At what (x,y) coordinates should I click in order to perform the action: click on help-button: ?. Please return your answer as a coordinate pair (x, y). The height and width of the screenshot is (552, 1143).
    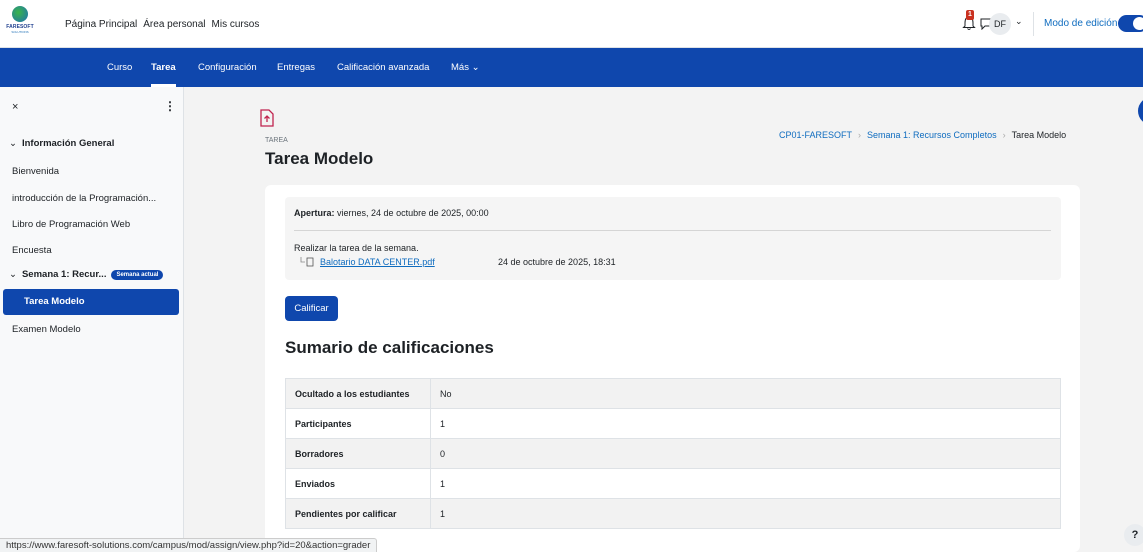
    Looking at the image, I should click on (1133, 535).